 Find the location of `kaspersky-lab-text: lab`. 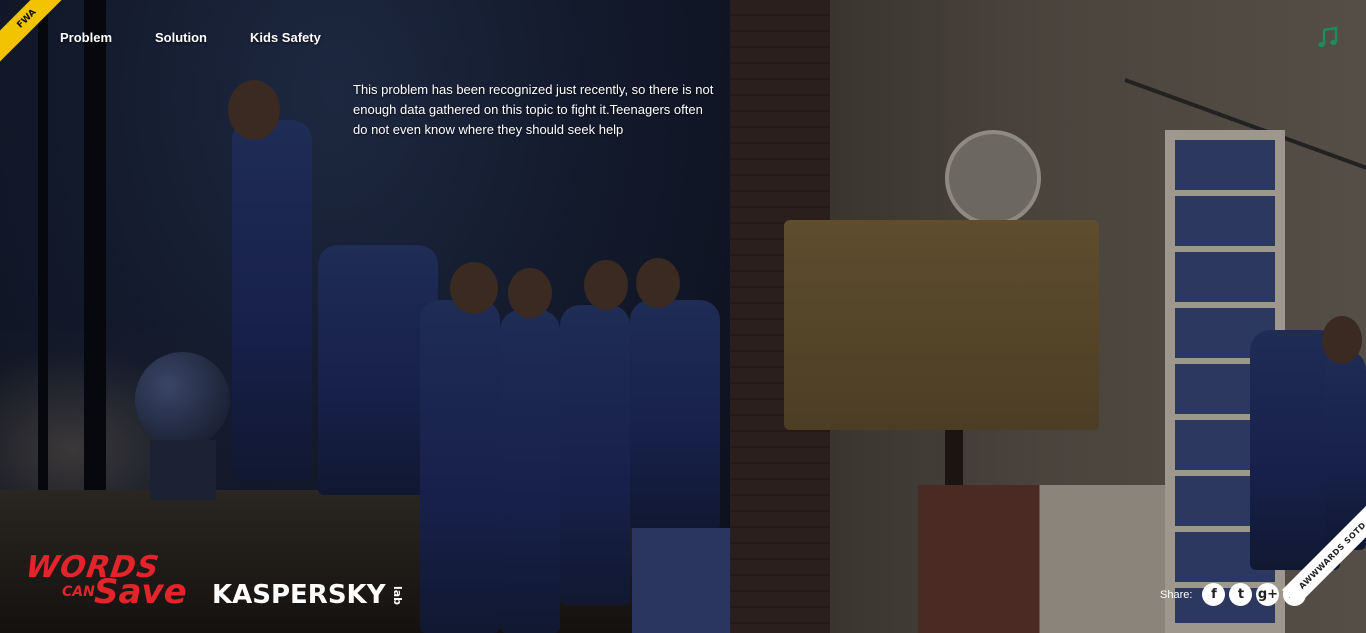

kaspersky-lab-text: lab is located at coordinates (397, 595).